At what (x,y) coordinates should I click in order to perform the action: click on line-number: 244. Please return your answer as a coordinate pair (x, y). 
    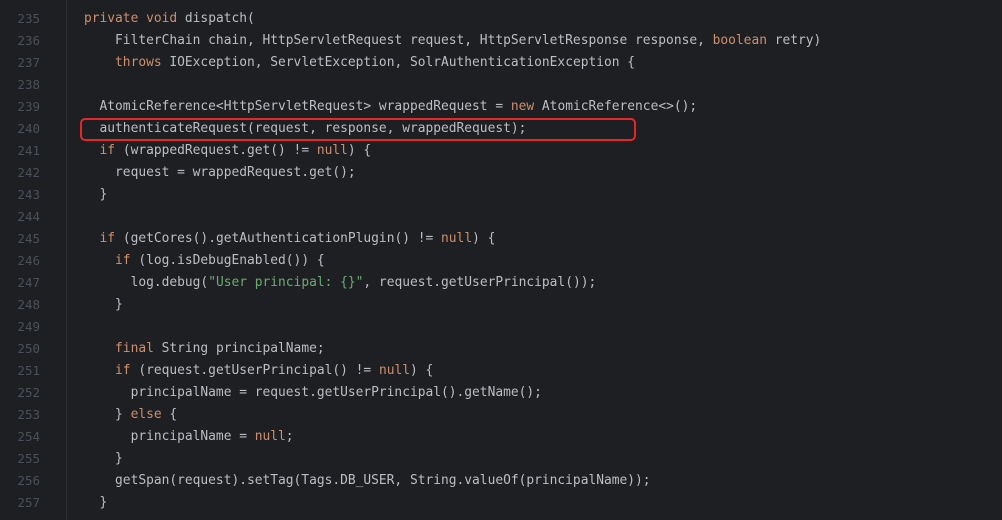
    Looking at the image, I should click on (28, 216).